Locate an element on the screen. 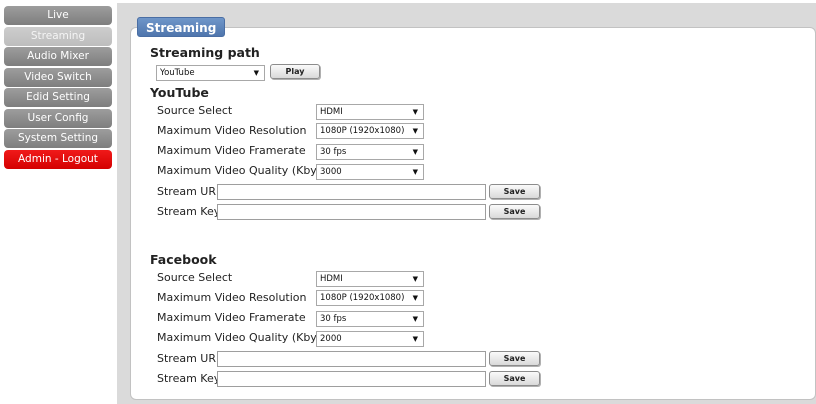 The image size is (816, 404). facebook-url-save-button: Save is located at coordinates (514, 358).